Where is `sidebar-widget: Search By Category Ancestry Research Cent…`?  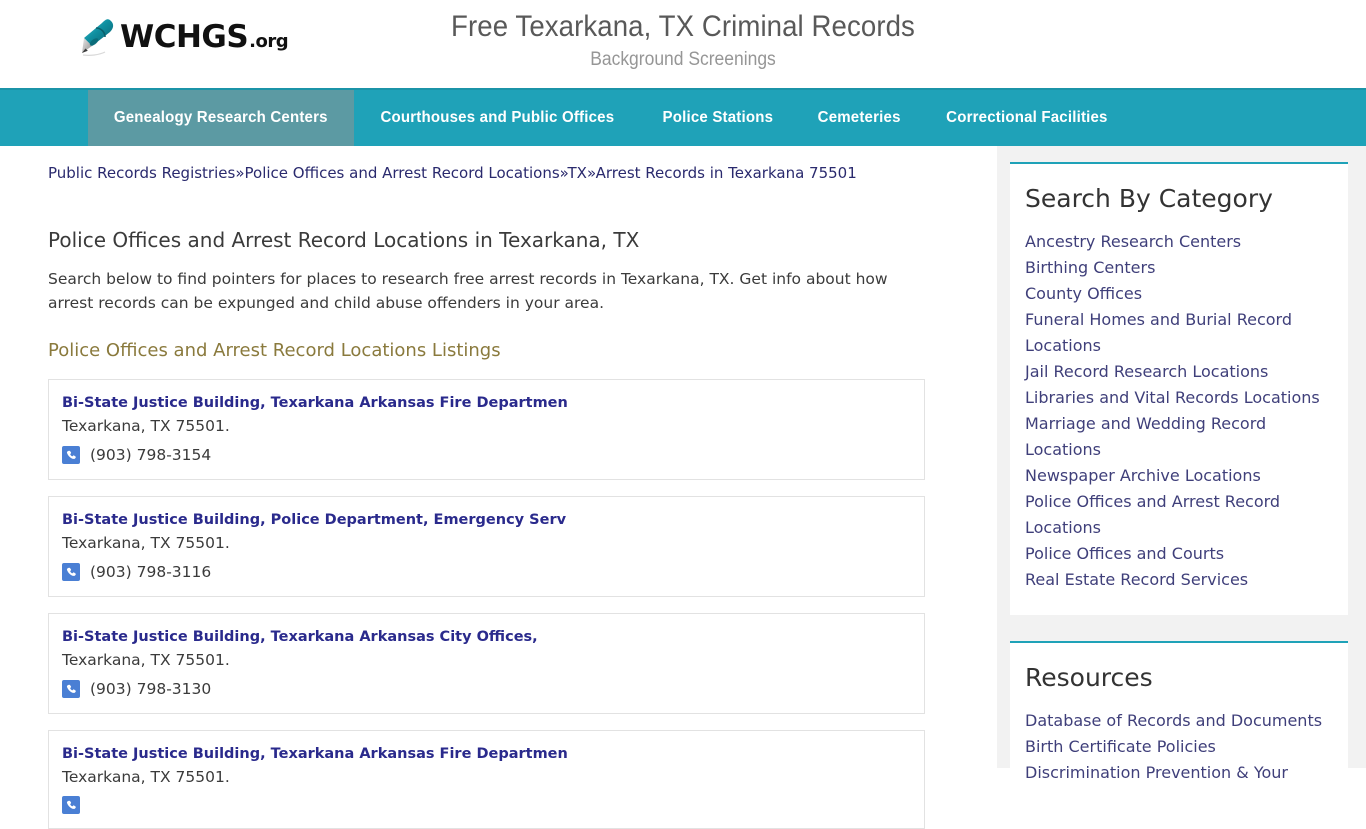 sidebar-widget: Search By Category Ancestry Research Cent… is located at coordinates (1179, 388).